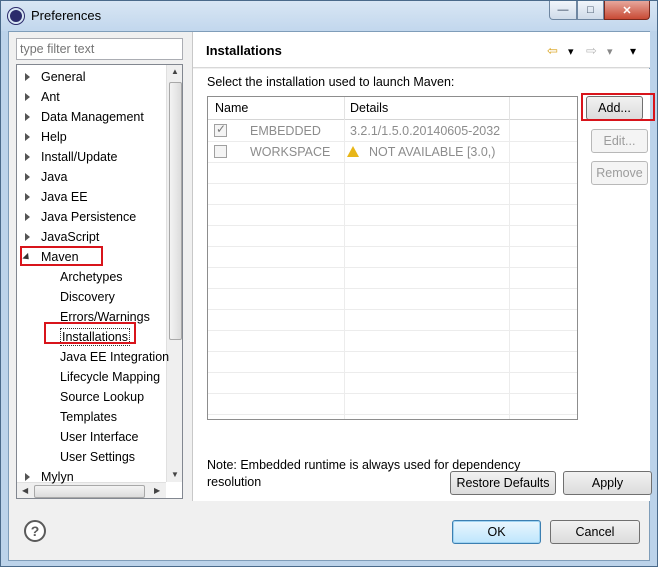 This screenshot has height=567, width=658. I want to click on checkmark-icon: ✓, so click(221, 129).